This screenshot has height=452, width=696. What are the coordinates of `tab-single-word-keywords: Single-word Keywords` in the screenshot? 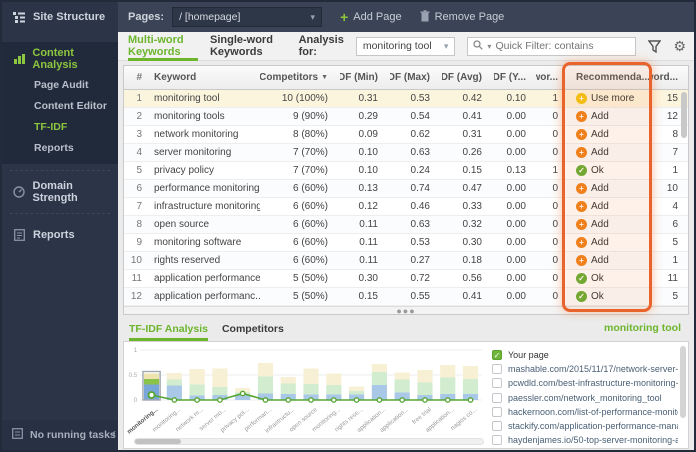 It's located at (247, 46).